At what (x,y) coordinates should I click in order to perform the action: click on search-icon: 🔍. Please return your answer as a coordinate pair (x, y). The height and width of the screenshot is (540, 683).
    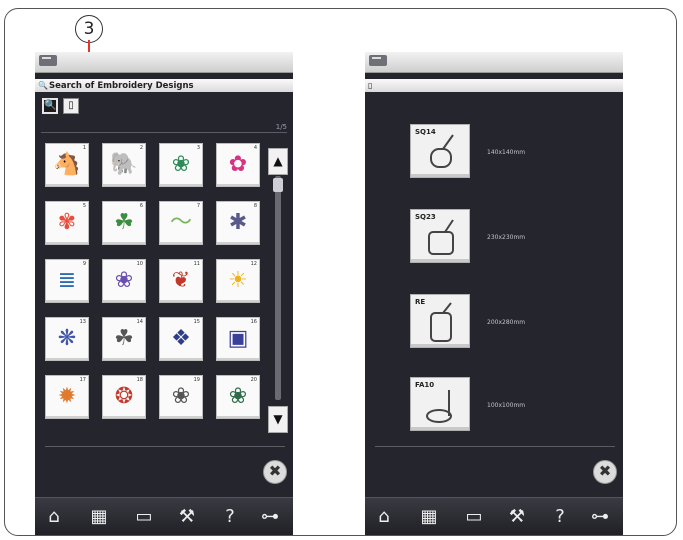
    Looking at the image, I should click on (43, 85).